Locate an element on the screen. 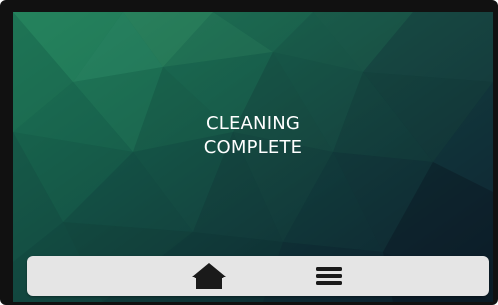 The height and width of the screenshot is (305, 498). menu-button is located at coordinates (329, 276).